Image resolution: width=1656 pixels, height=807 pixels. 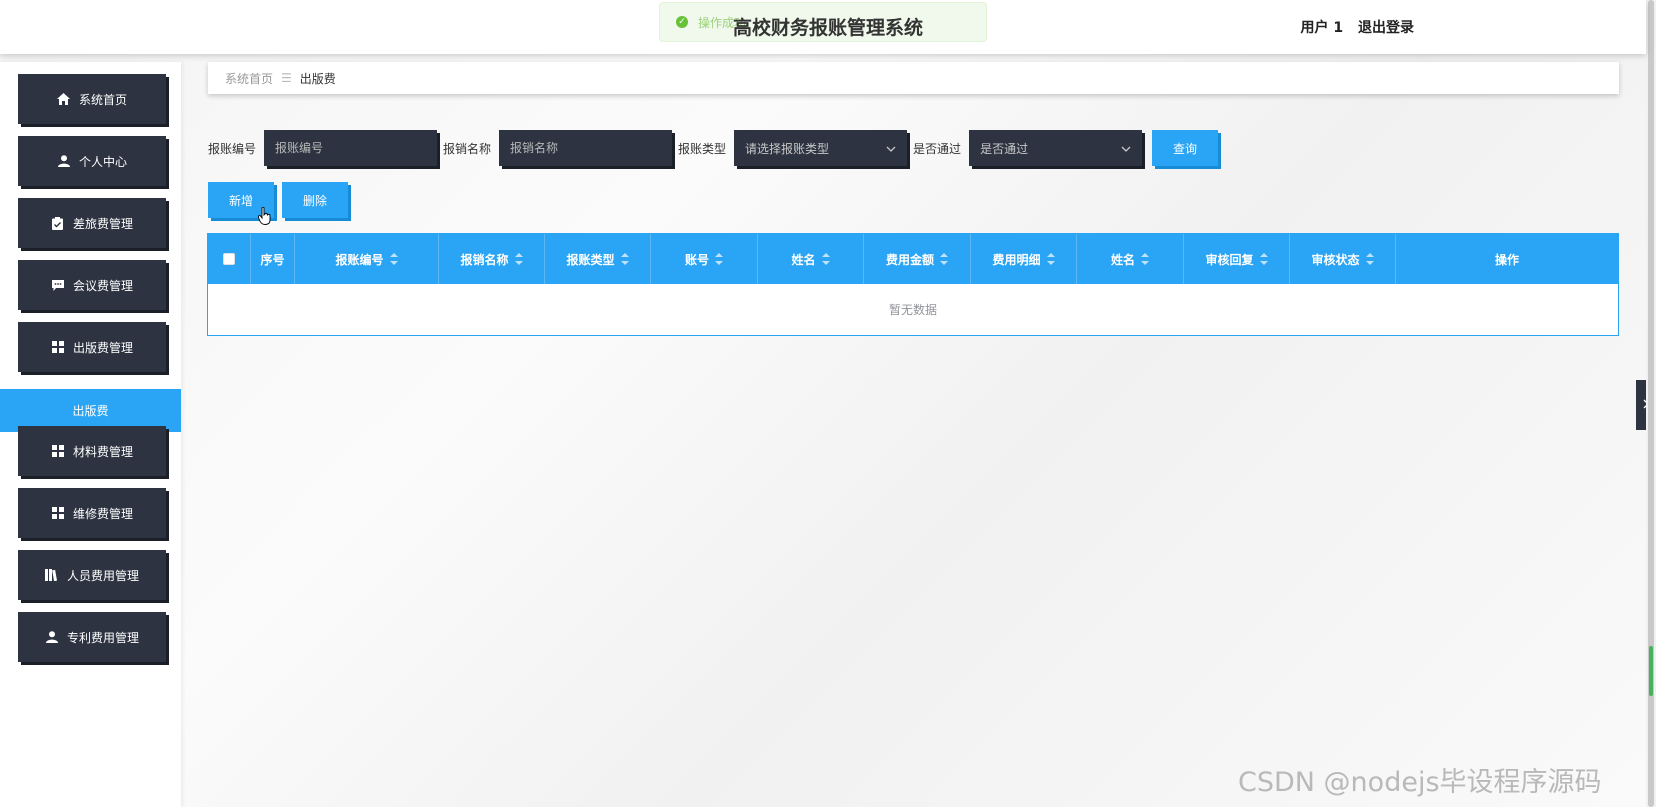 What do you see at coordinates (273, 259) in the screenshot?
I see `column-header: 序号` at bounding box center [273, 259].